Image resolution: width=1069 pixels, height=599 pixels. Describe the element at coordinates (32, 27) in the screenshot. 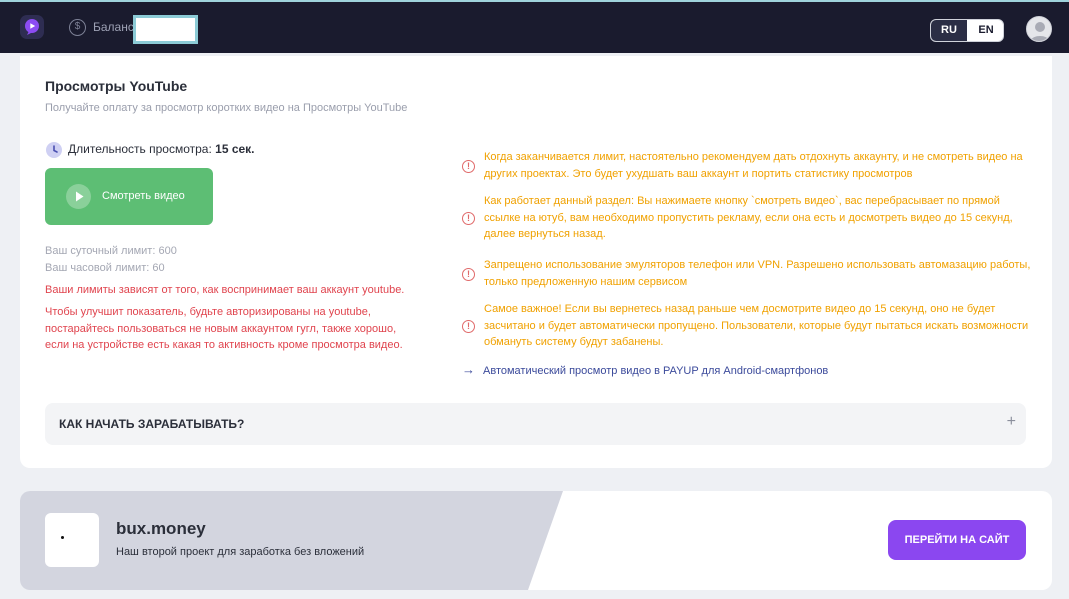

I see `play-logo-icon` at that location.